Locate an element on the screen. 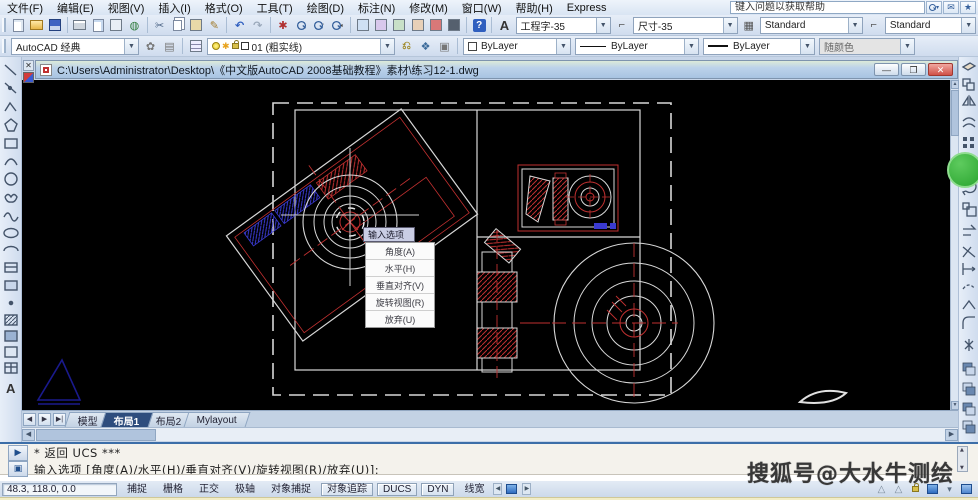 The height and width of the screenshot is (500, 978). clean-screen-icon is located at coordinates (966, 489).